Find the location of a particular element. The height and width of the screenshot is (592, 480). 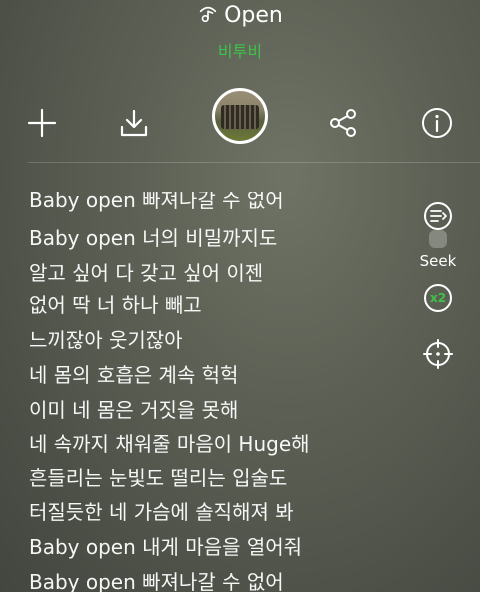

lyrics-seek-icon is located at coordinates (438, 216).